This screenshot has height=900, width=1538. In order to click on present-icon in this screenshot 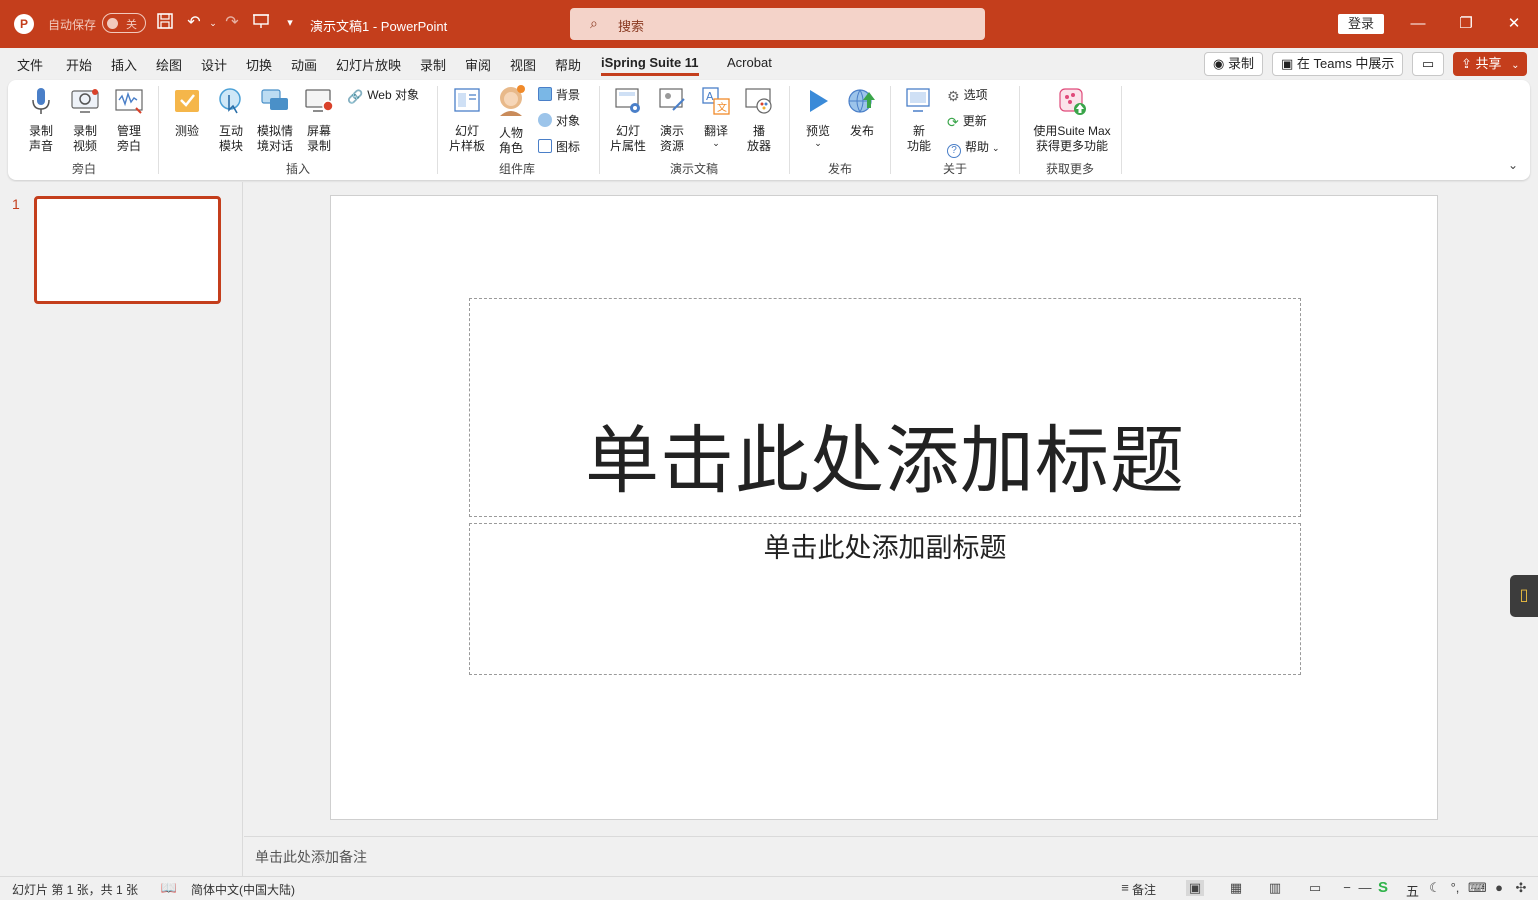, I will do `click(261, 23)`.